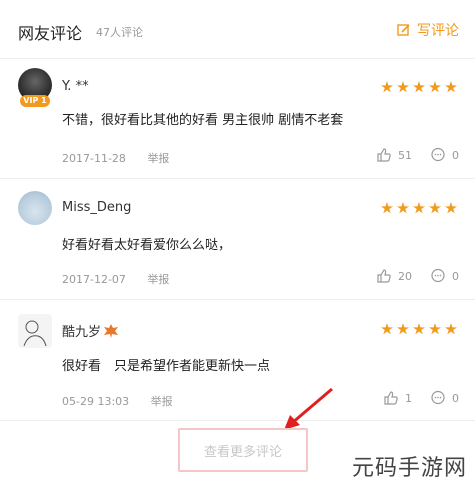  Describe the element at coordinates (405, 155) in the screenshot. I see `like-count: 51` at that location.